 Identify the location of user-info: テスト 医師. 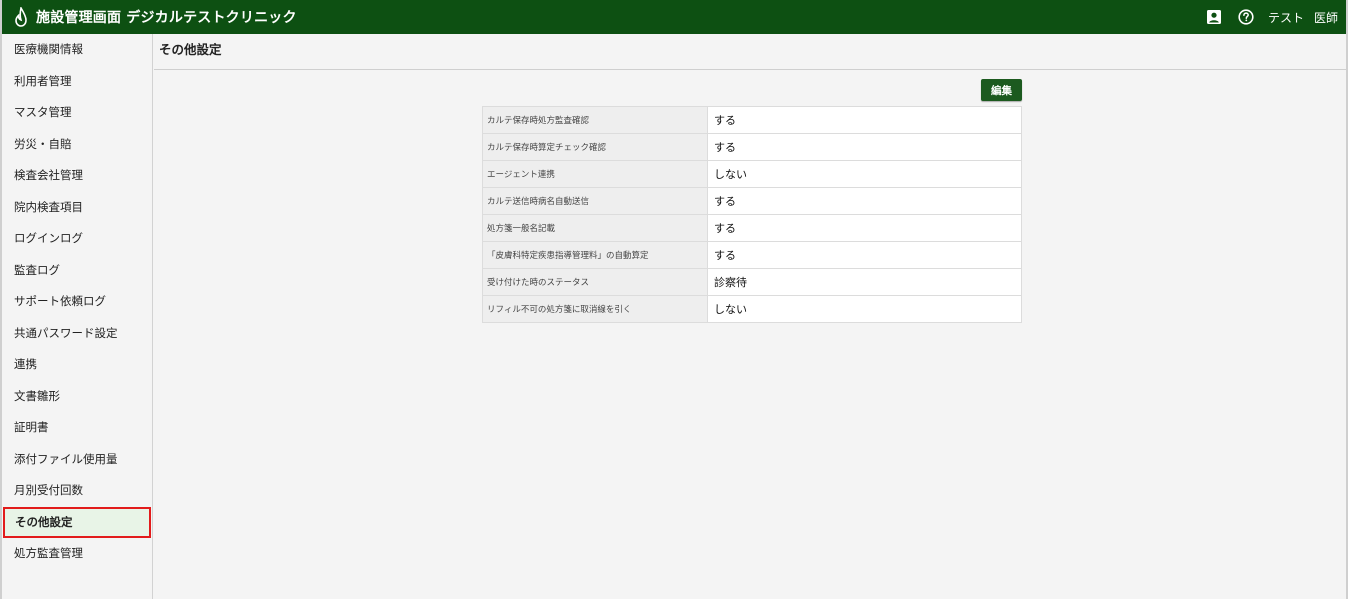
(1303, 17).